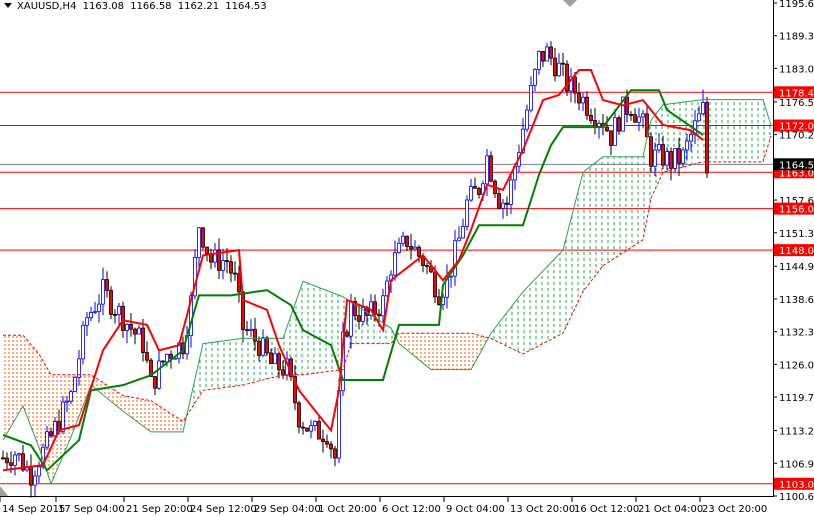 The height and width of the screenshot is (516, 814). What do you see at coordinates (570, 3) in the screenshot?
I see `chart-shift-marker-icon` at bounding box center [570, 3].